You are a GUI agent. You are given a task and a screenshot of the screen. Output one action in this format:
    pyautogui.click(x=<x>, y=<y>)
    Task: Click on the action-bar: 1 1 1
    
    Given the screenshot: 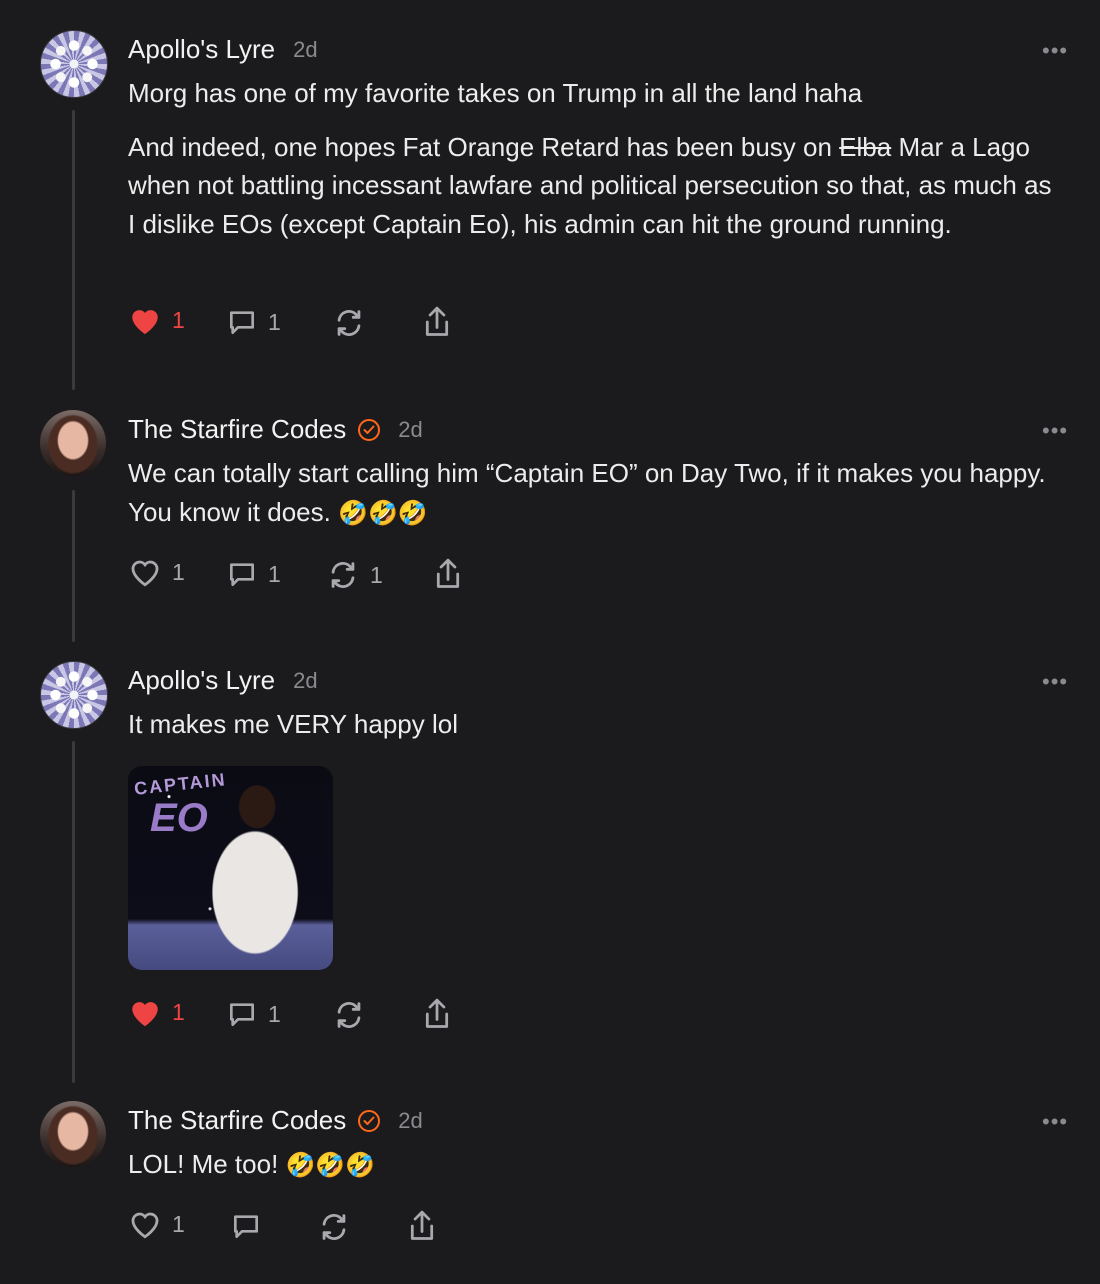 What is the action you would take?
    pyautogui.click(x=300, y=576)
    